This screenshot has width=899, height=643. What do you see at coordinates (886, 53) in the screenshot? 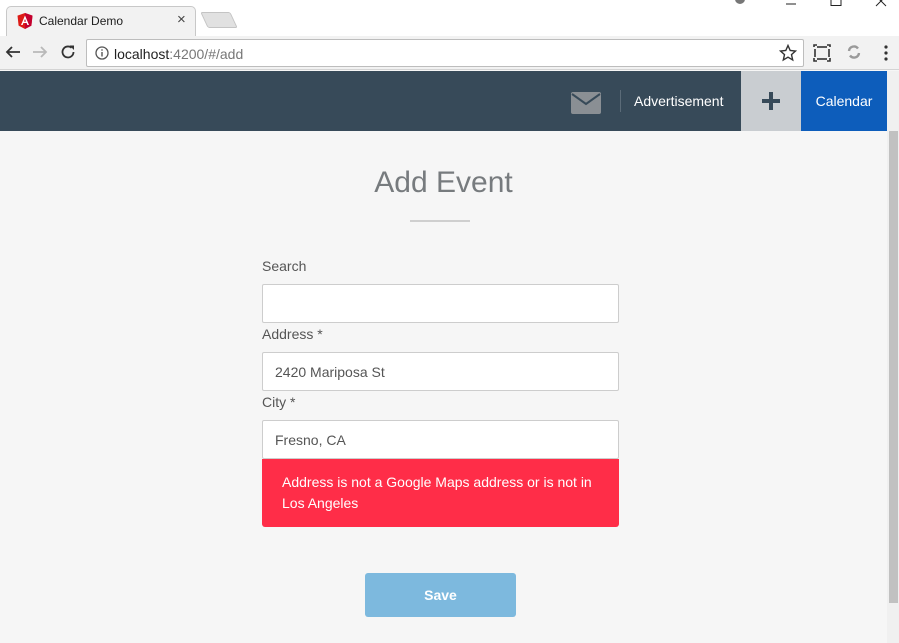
I see `menu-dots-icon` at bounding box center [886, 53].